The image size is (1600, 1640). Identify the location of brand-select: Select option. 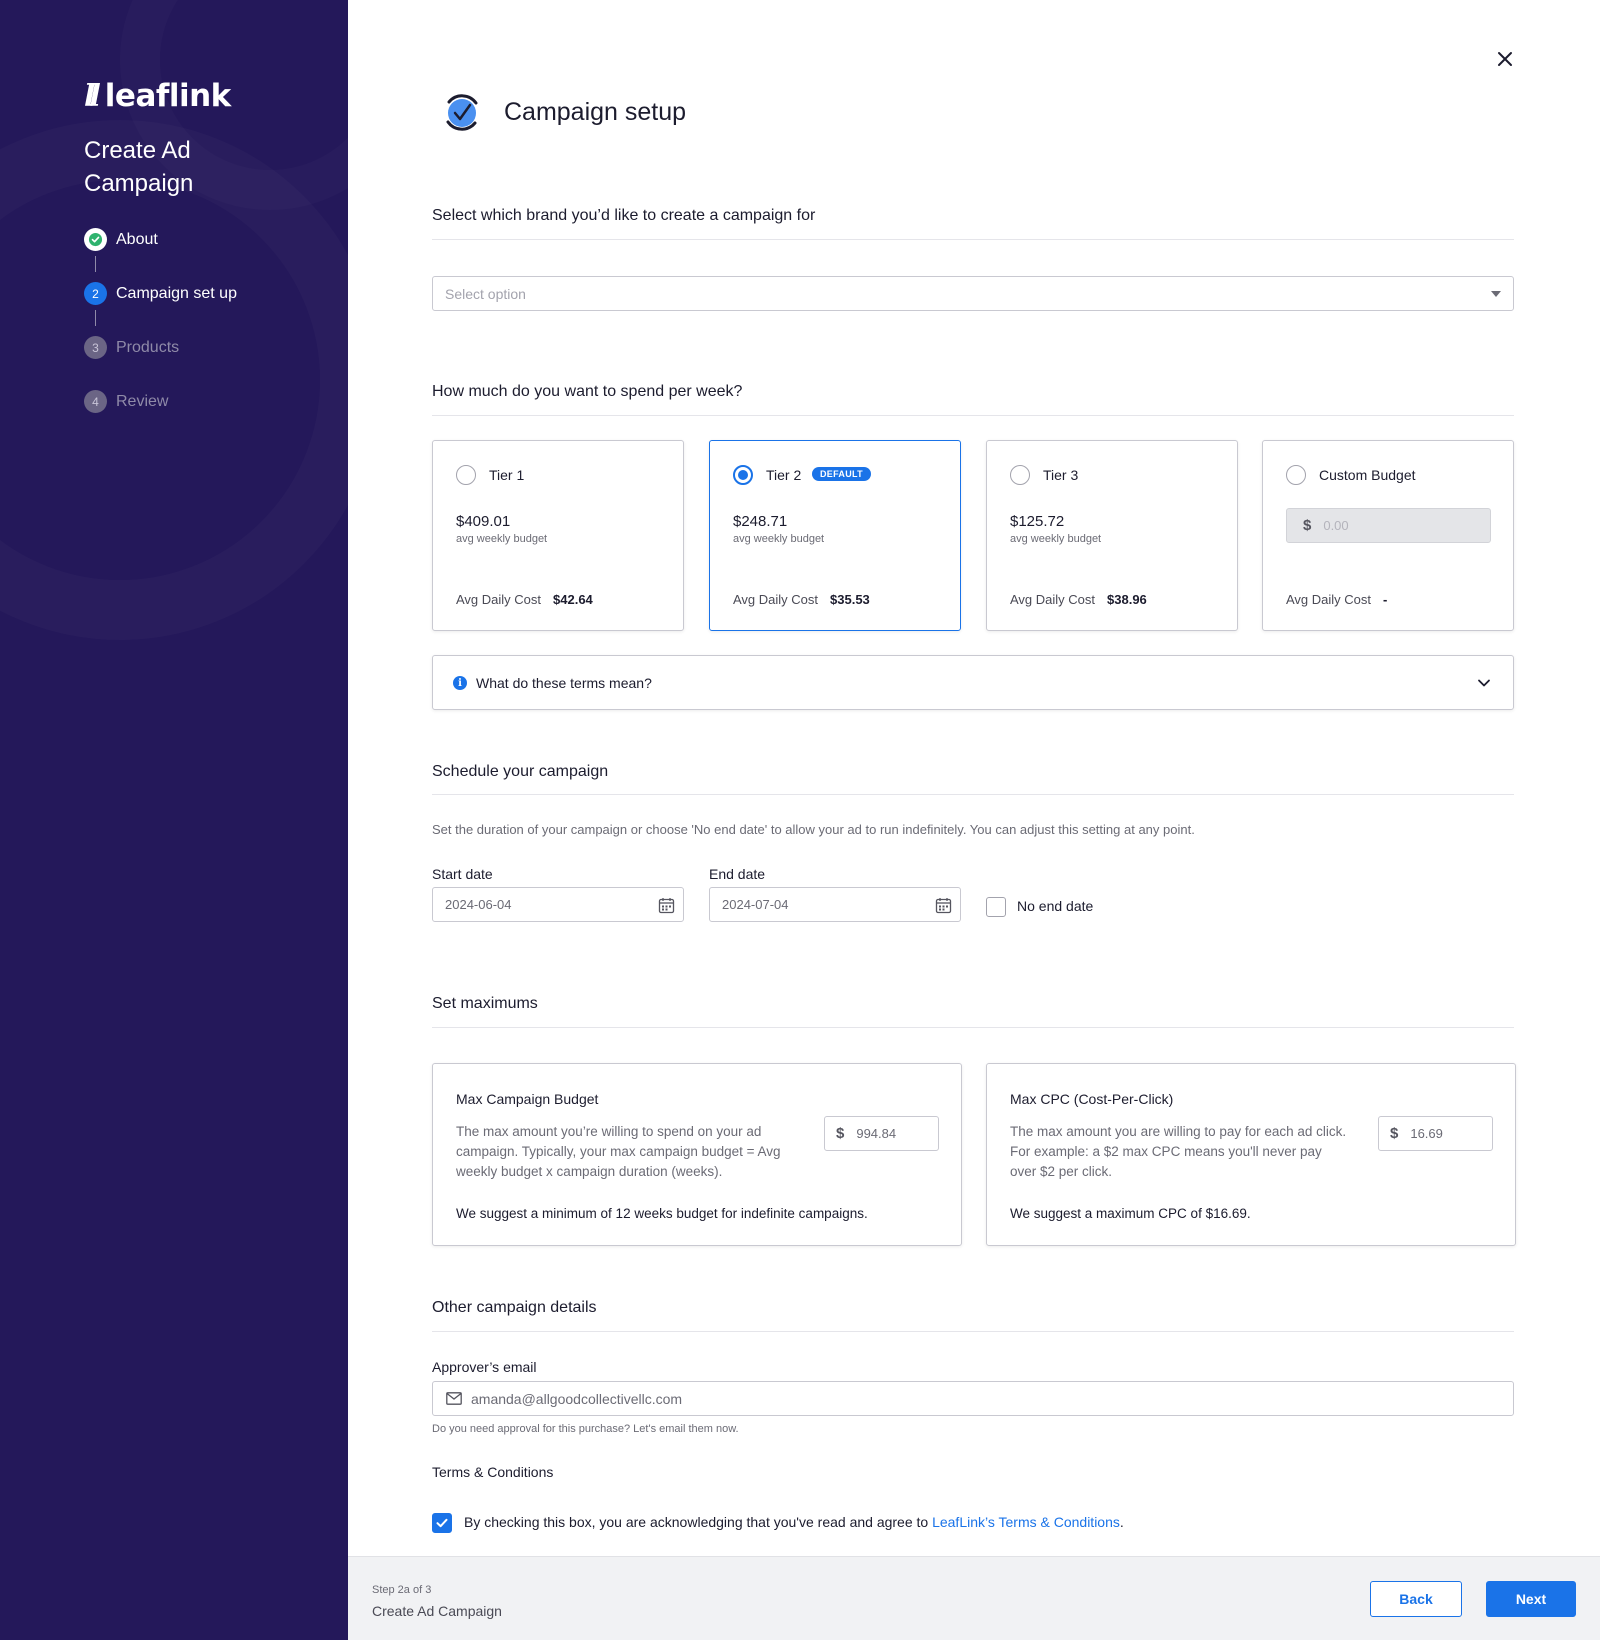
(973, 293).